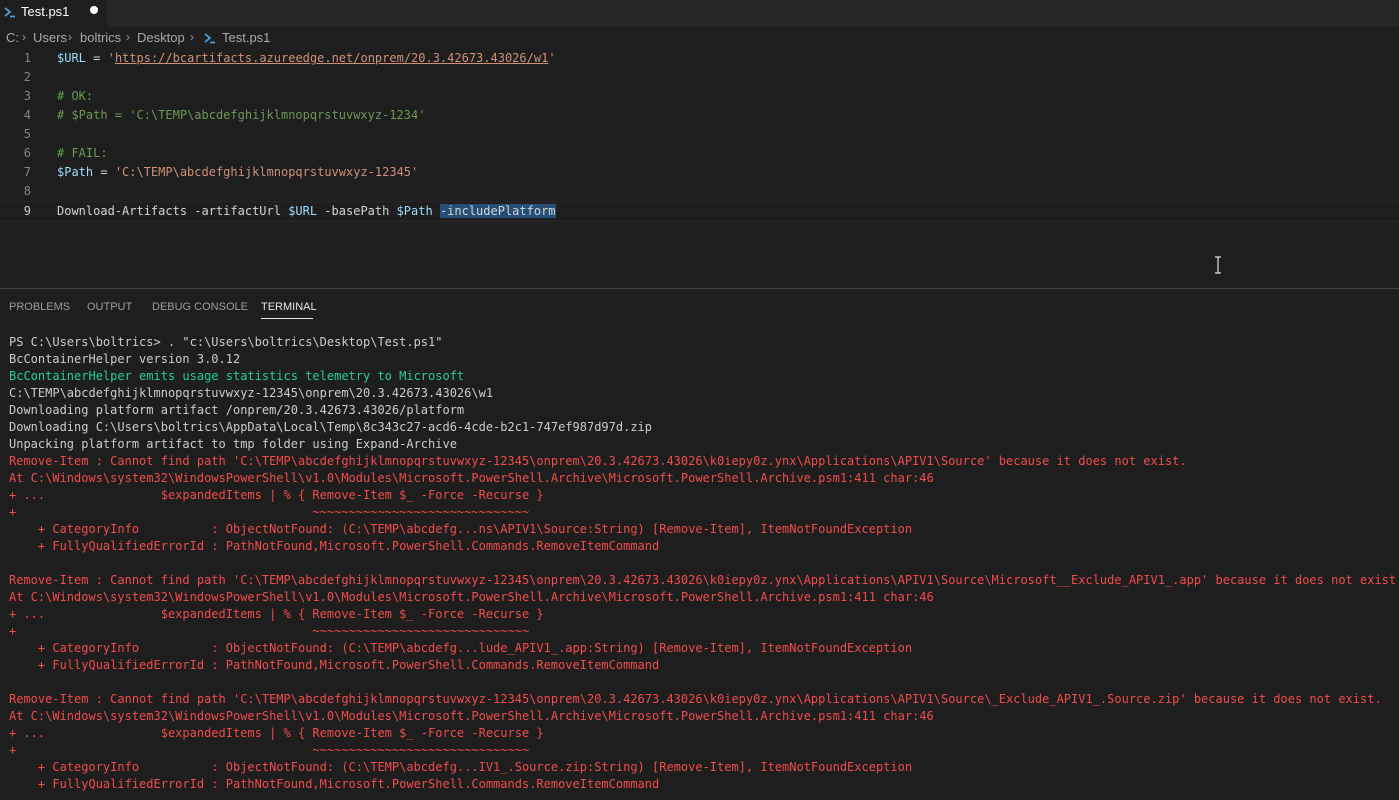 Image resolution: width=1399 pixels, height=800 pixels. I want to click on line-number: 9, so click(27, 211).